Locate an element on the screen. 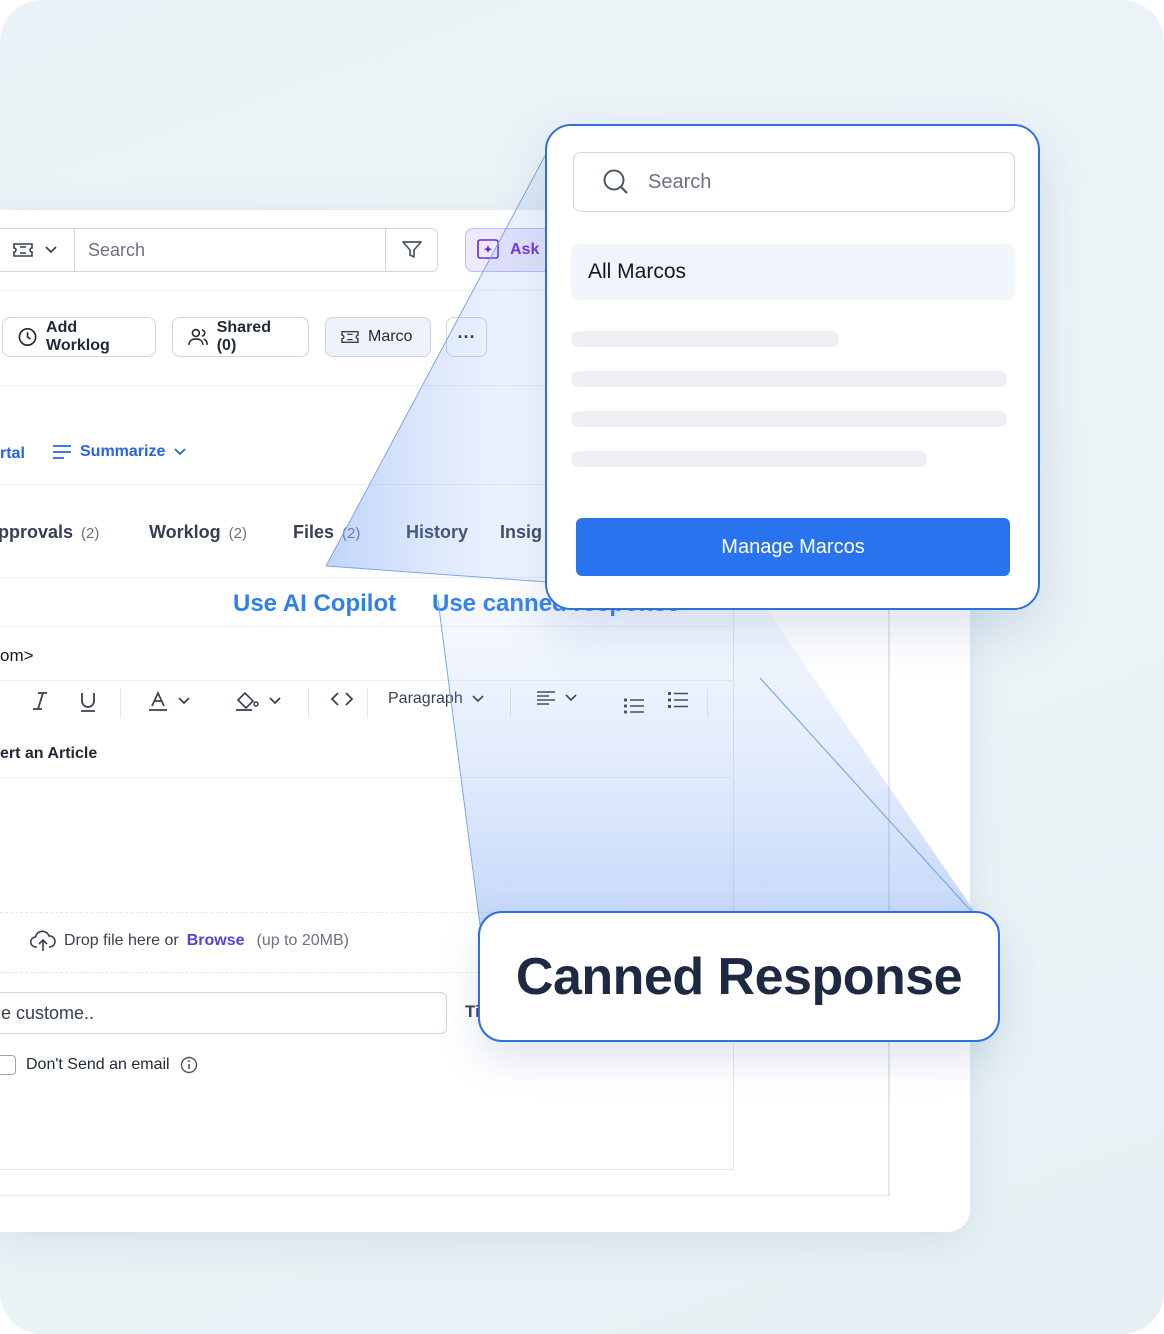 Image resolution: width=1164 pixels, height=1334 pixels. code-icon is located at coordinates (342, 699).